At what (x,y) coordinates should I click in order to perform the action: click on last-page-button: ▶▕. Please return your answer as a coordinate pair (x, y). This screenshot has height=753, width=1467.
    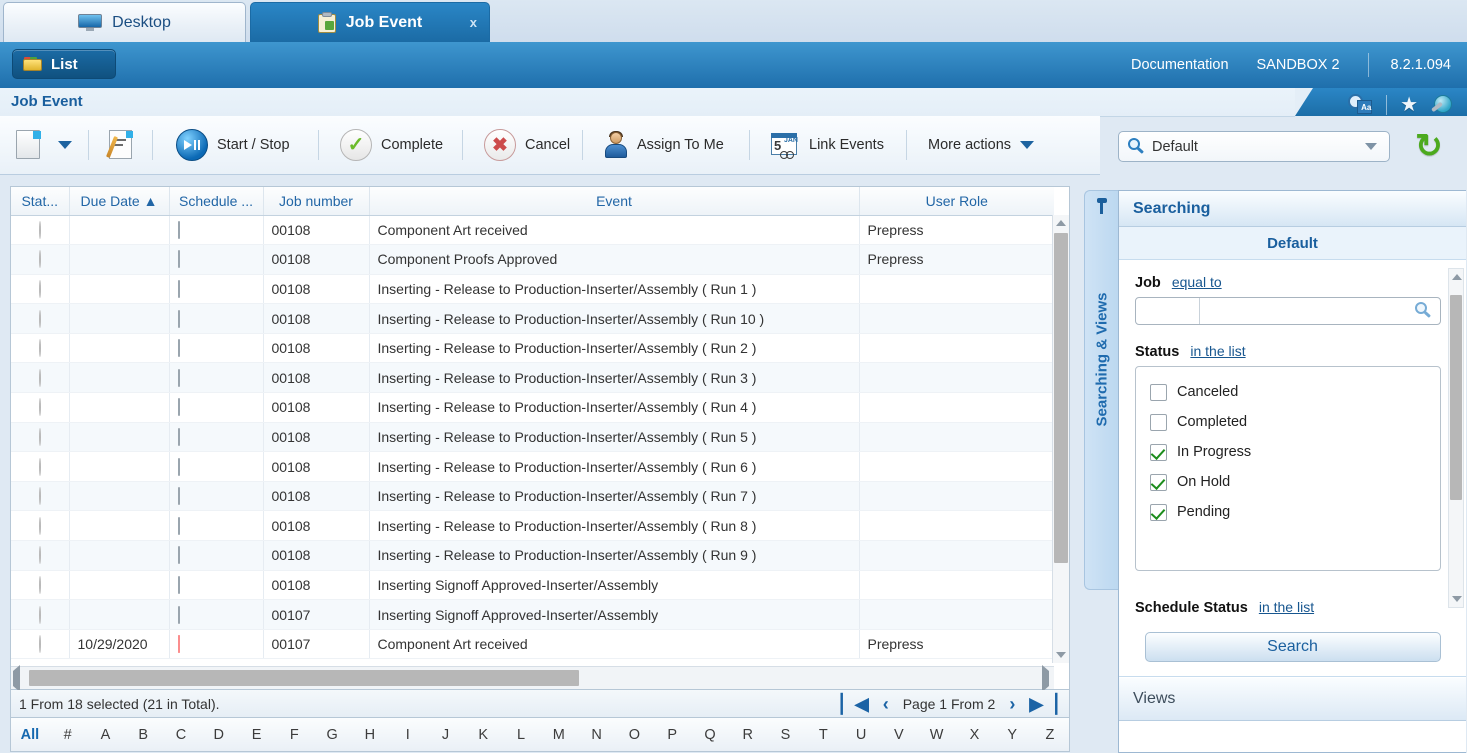
    Looking at the image, I should click on (1043, 704).